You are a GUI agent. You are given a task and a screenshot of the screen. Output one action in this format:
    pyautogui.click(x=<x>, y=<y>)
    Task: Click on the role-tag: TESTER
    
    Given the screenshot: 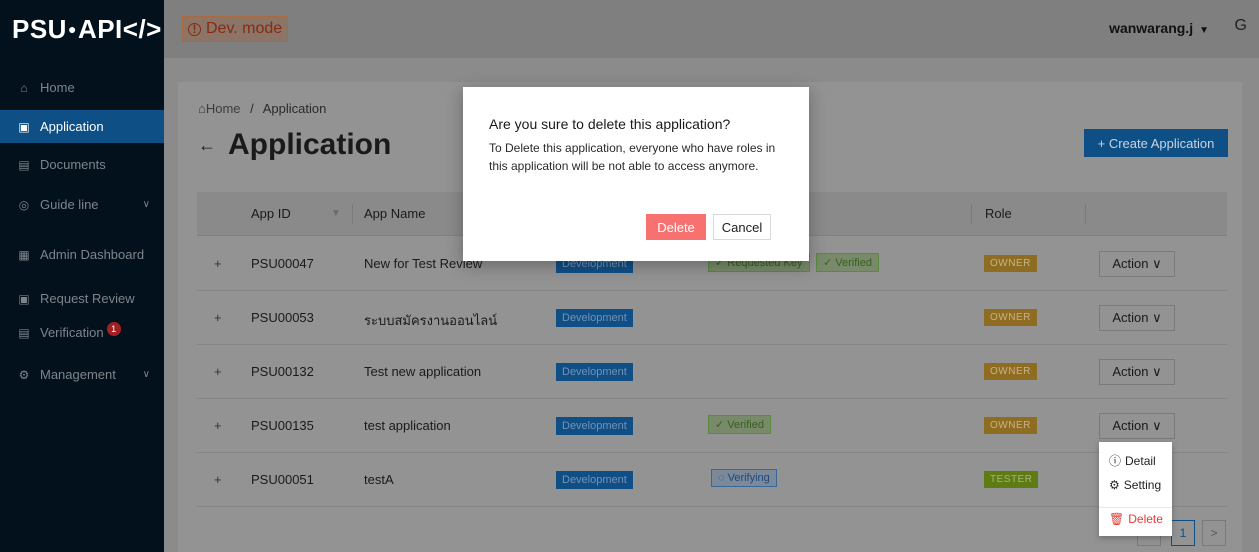 What is the action you would take?
    pyautogui.click(x=1011, y=479)
    